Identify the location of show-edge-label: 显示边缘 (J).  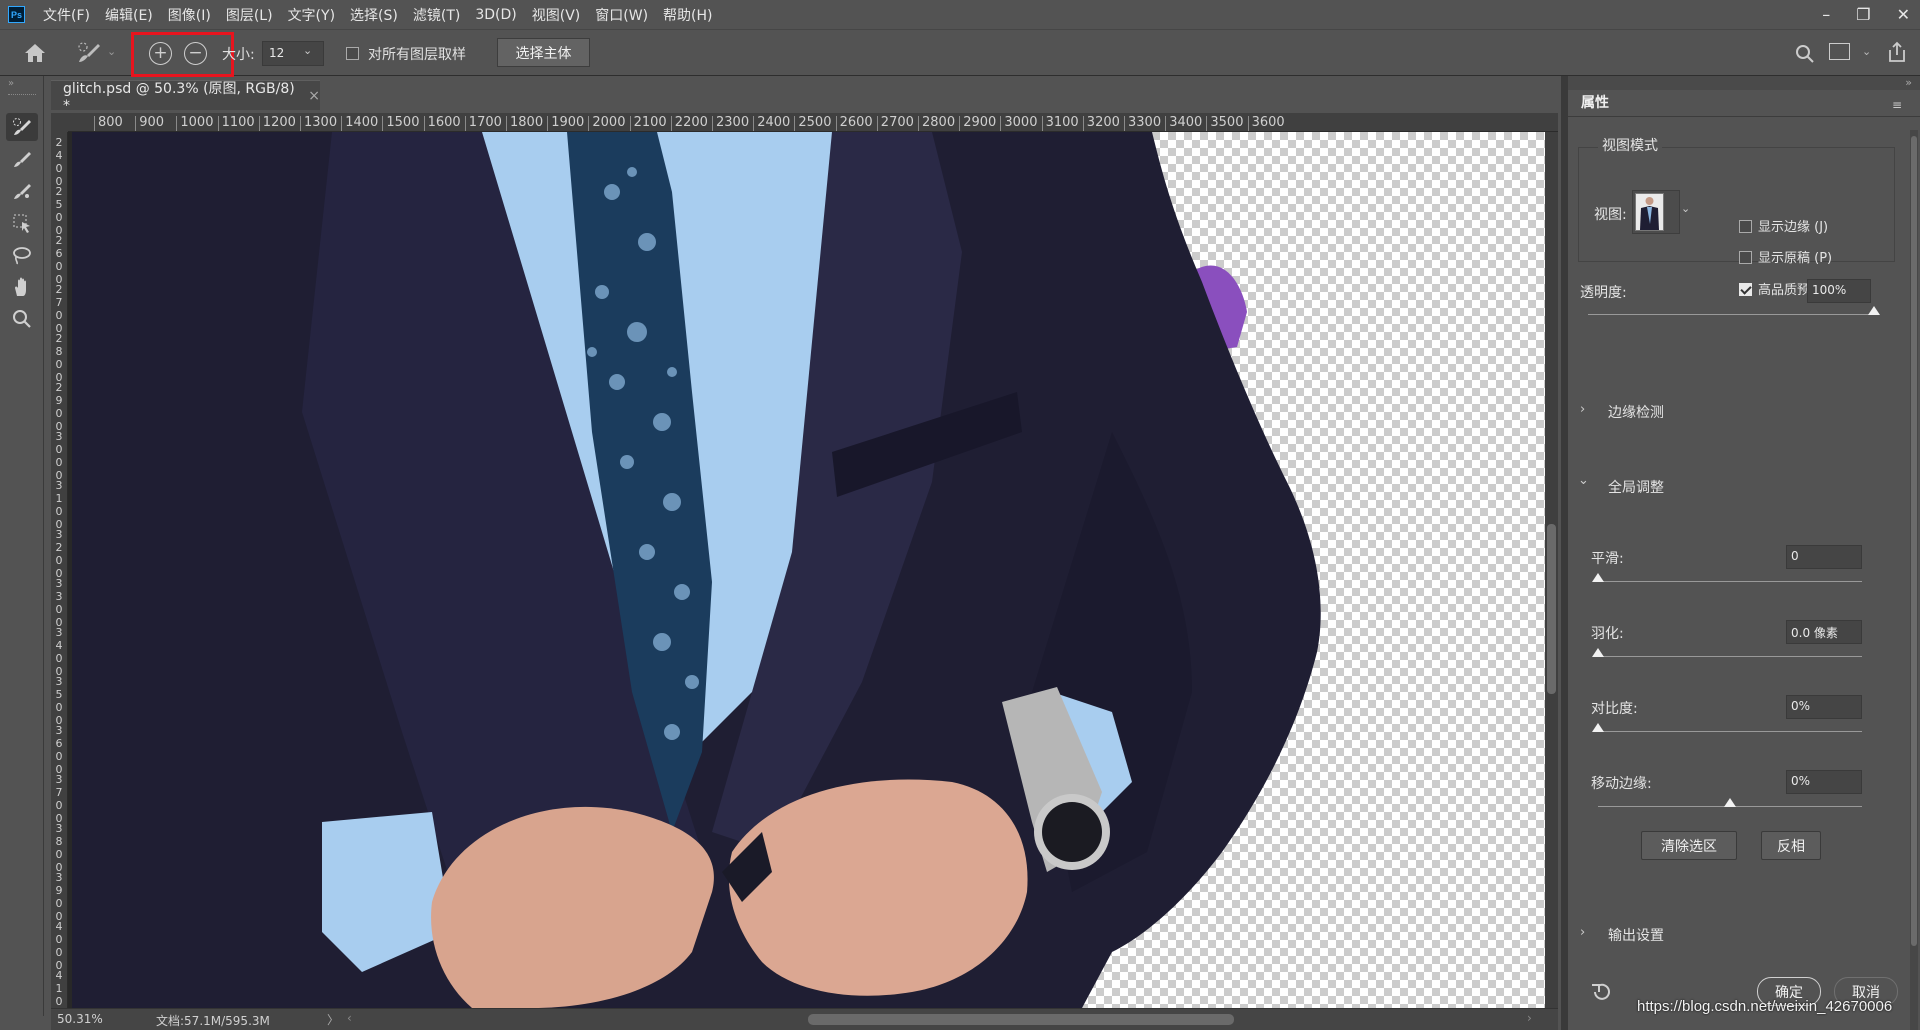
(1793, 225).